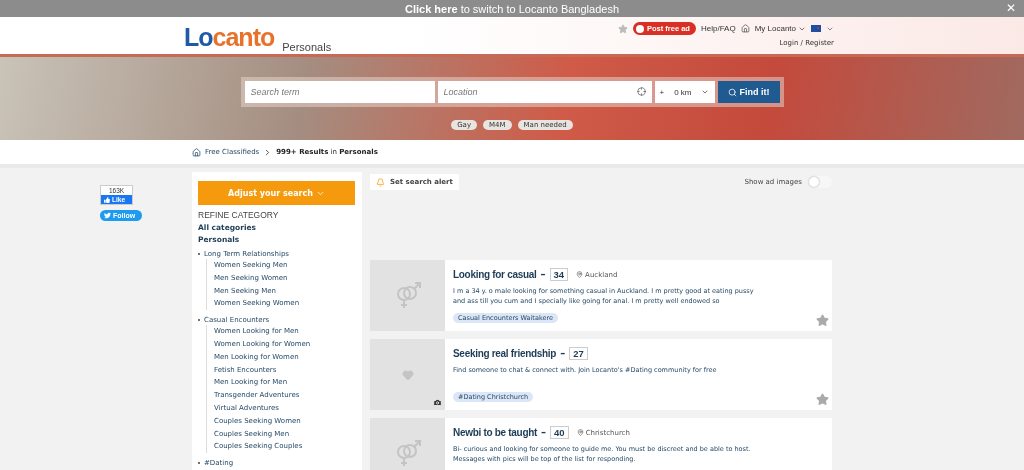 This screenshot has height=470, width=1024. Describe the element at coordinates (339, 92) in the screenshot. I see `search-term-field: Search term` at that location.